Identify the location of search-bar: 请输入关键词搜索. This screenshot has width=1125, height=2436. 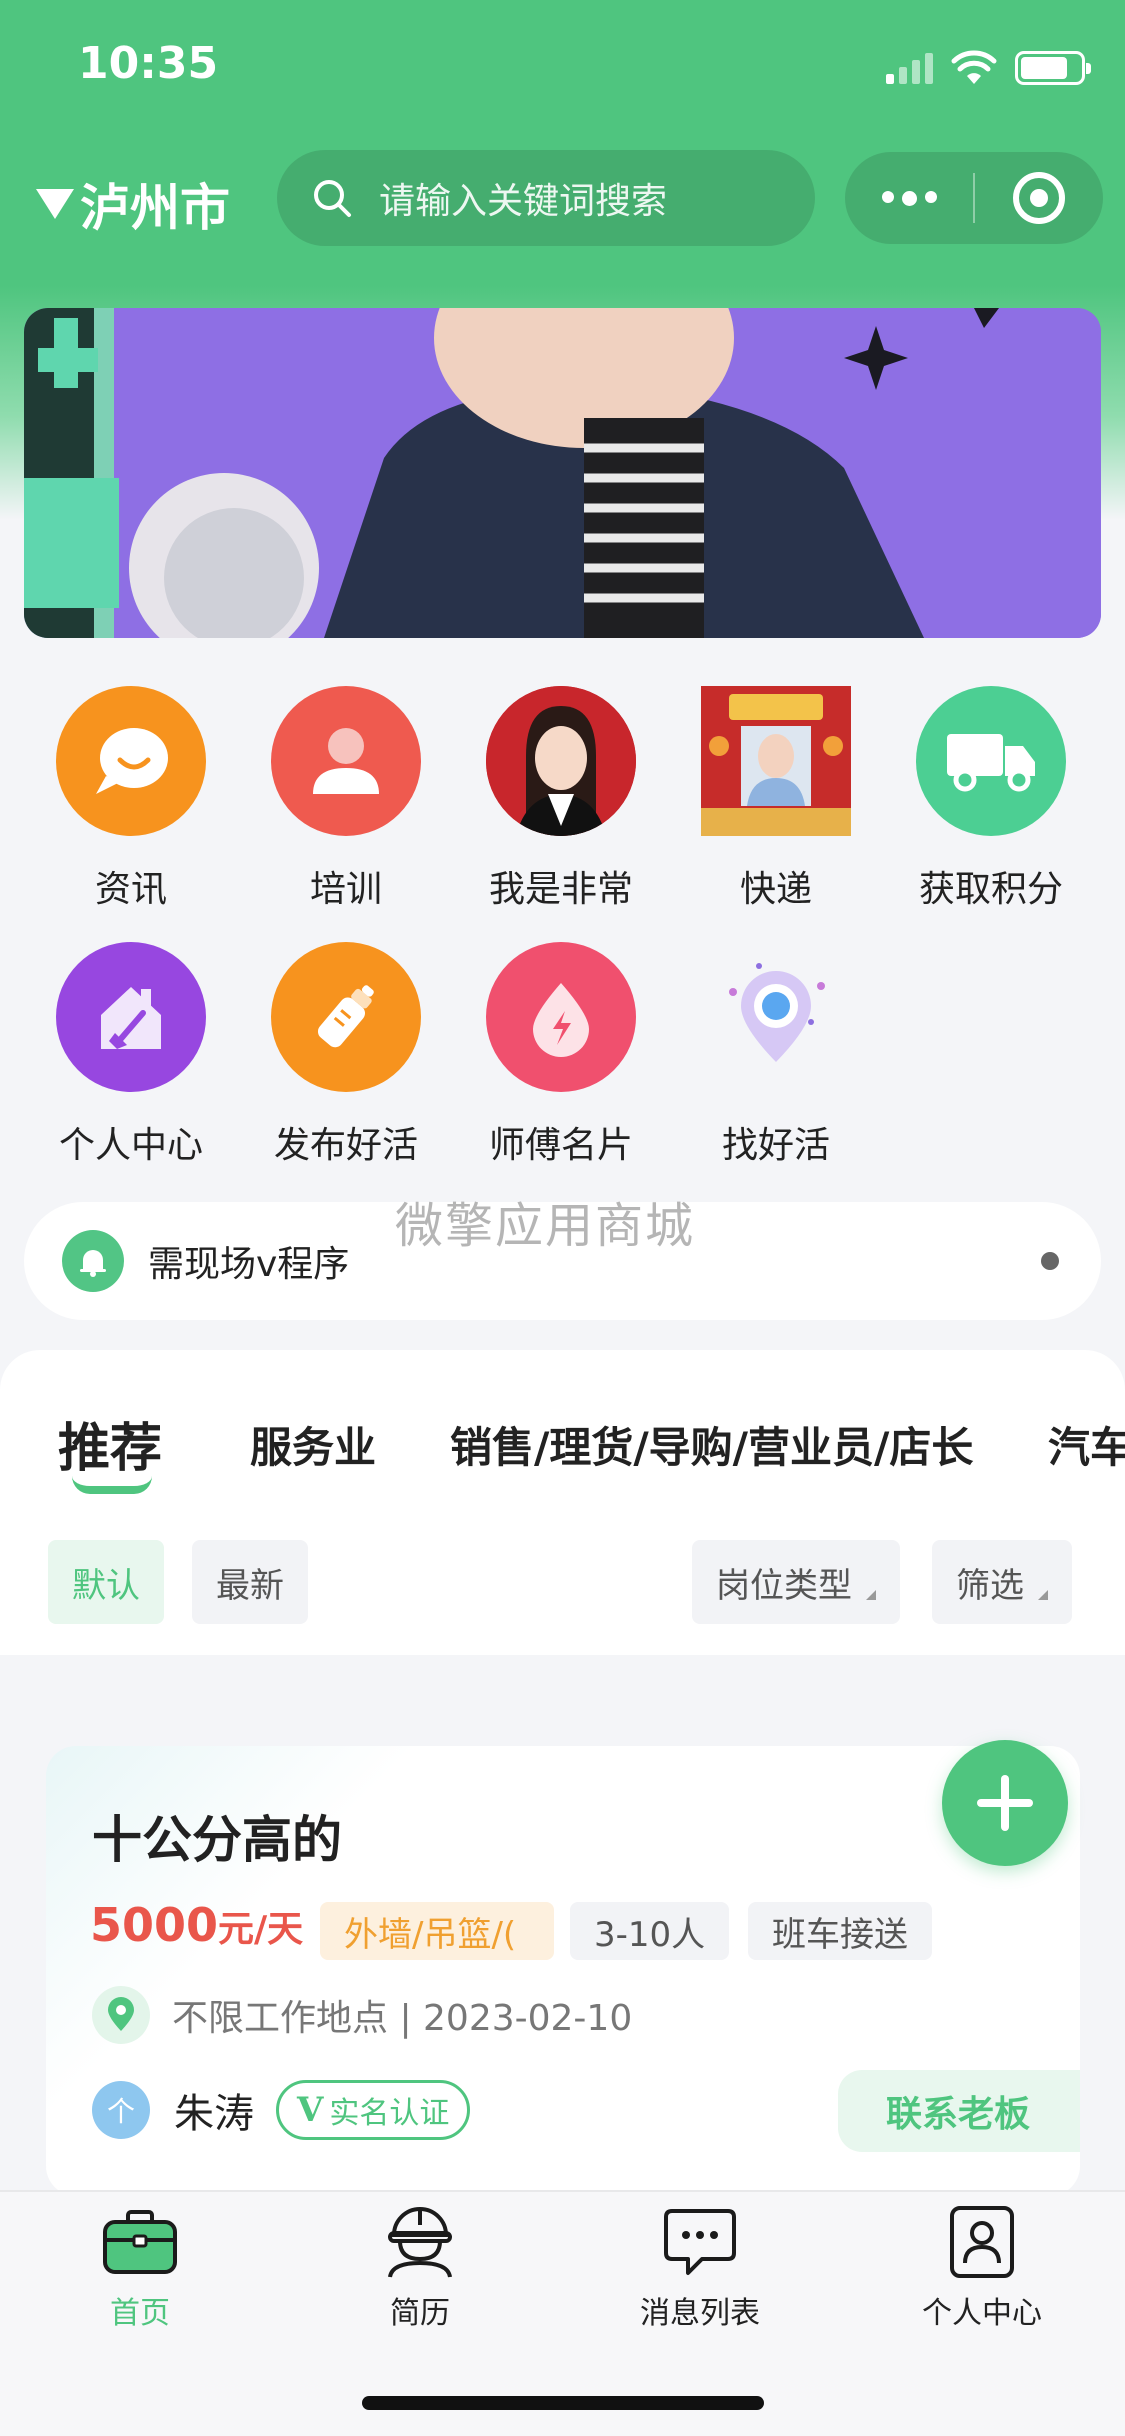
(546, 198).